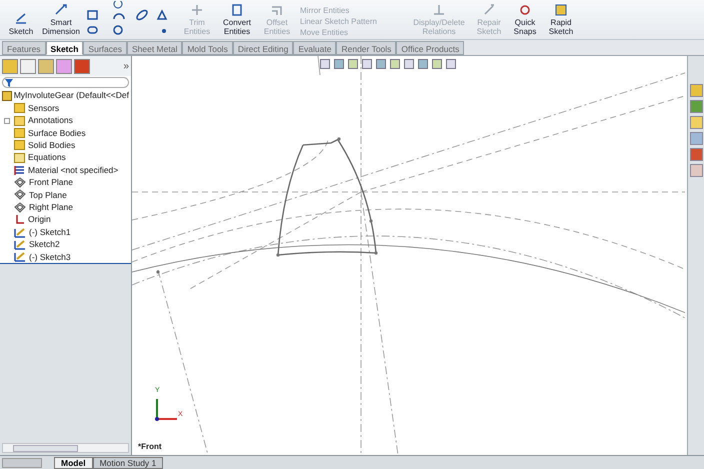 This screenshot has width=704, height=469. Describe the element at coordinates (44, 108) in the screenshot. I see `tree-item: Sensors` at that location.